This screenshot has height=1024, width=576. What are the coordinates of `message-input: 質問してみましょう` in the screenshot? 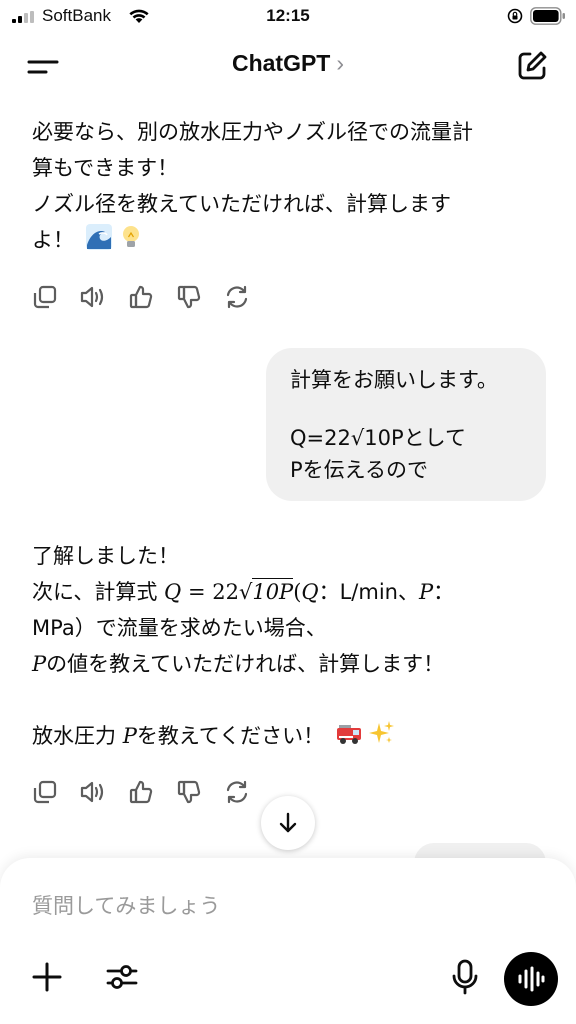 It's located at (126, 905).